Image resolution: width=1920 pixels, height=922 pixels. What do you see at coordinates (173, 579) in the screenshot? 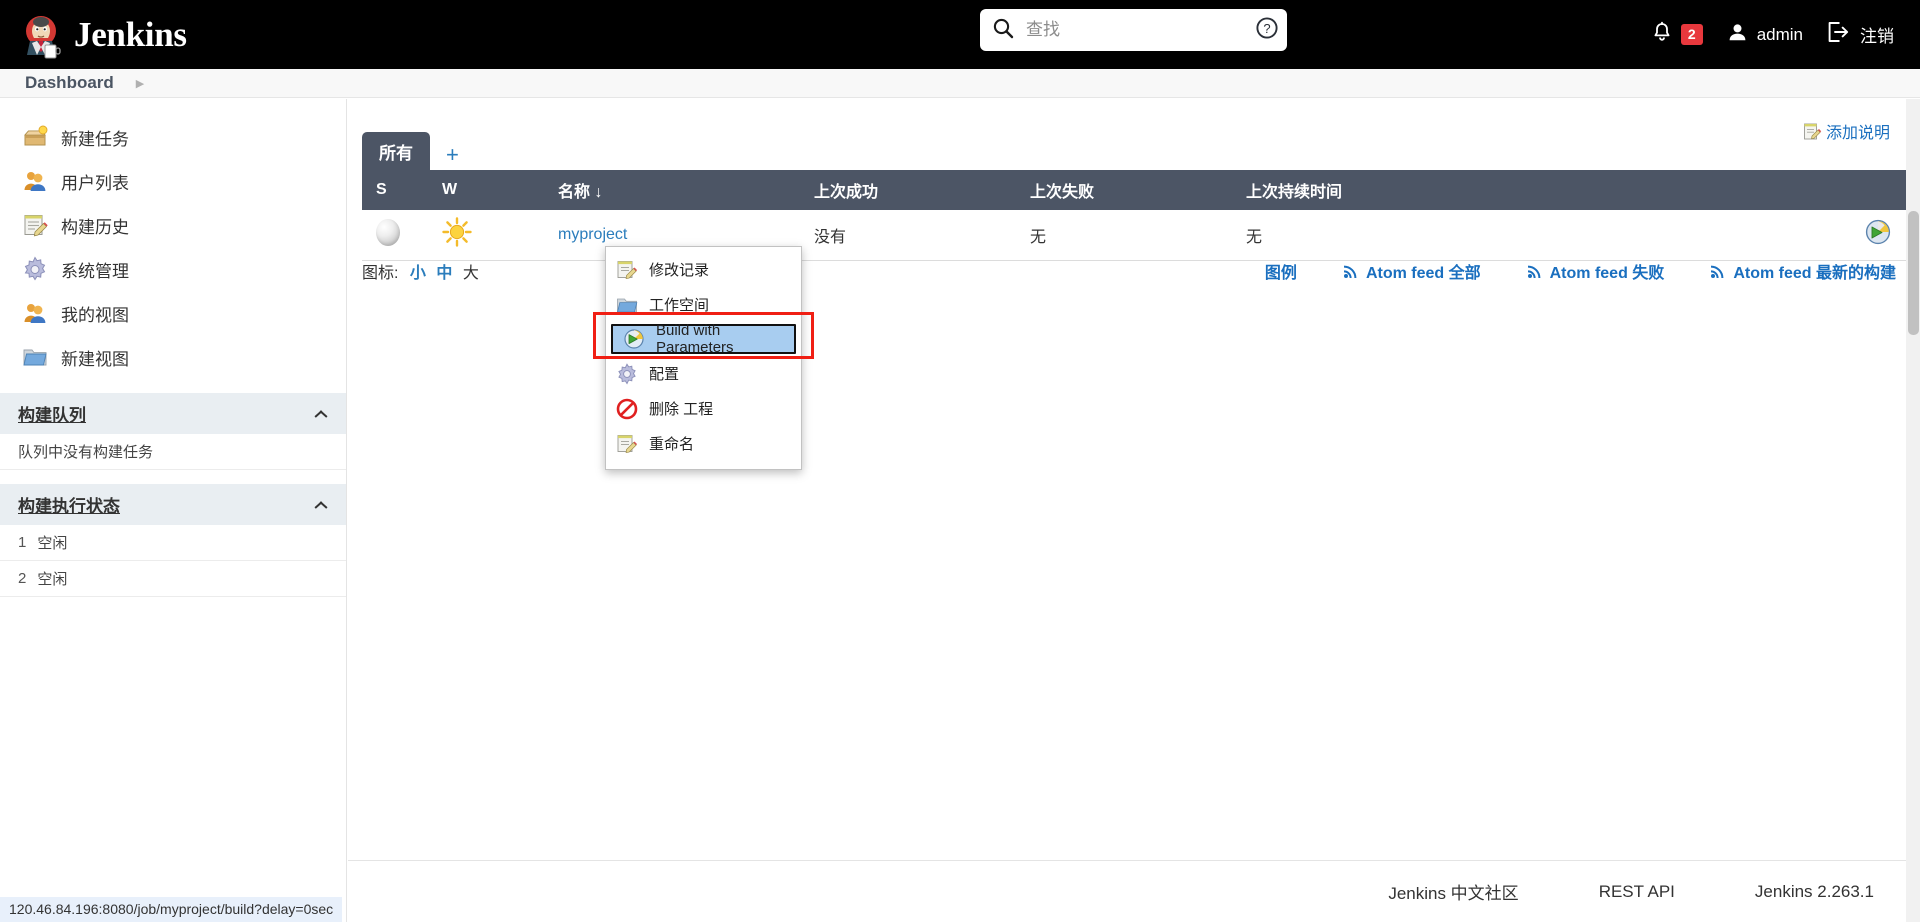
I see `executor-row: 2 空闲` at bounding box center [173, 579].